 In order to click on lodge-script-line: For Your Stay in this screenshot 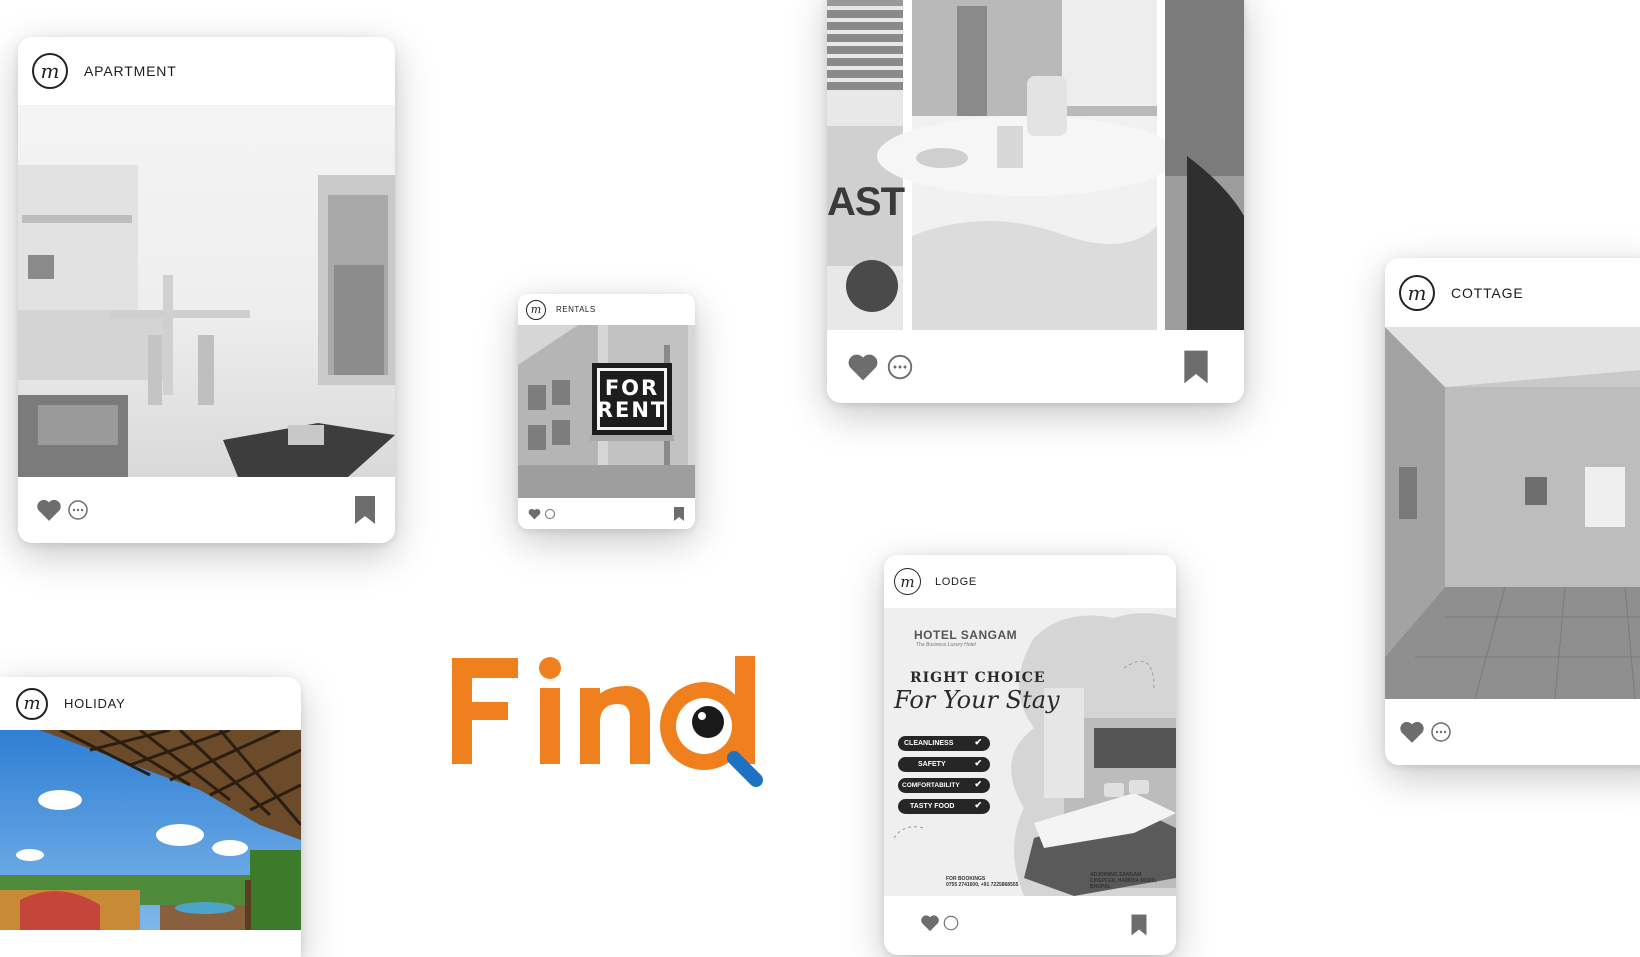, I will do `click(977, 700)`.